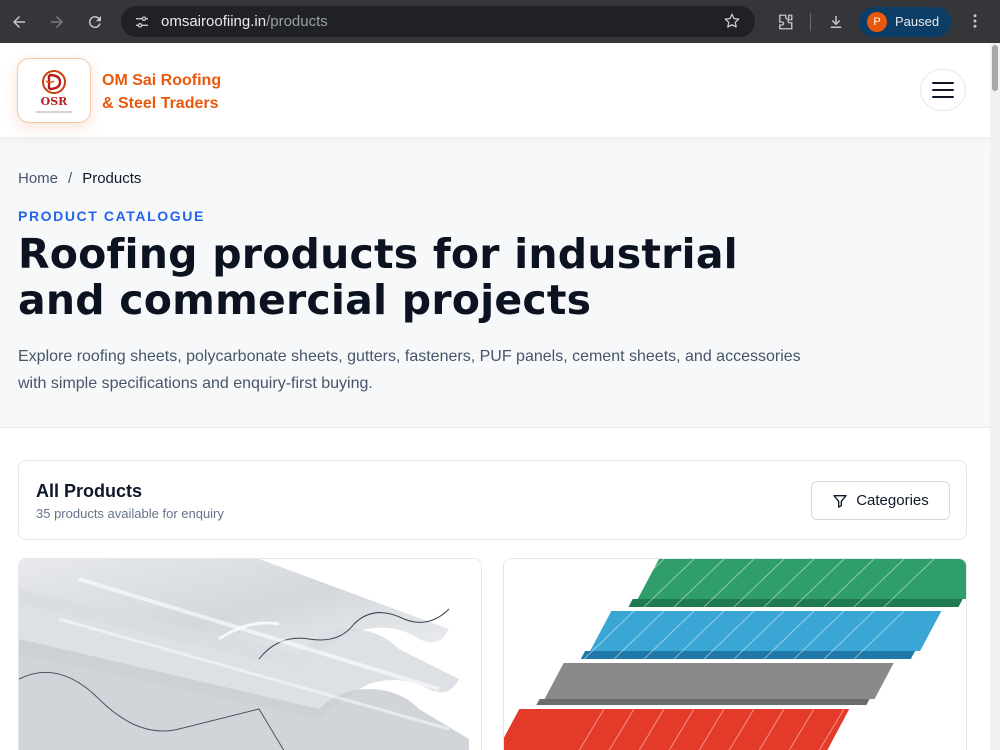  What do you see at coordinates (79, 178) in the screenshot?
I see `breadcrumb: Home / Products` at bounding box center [79, 178].